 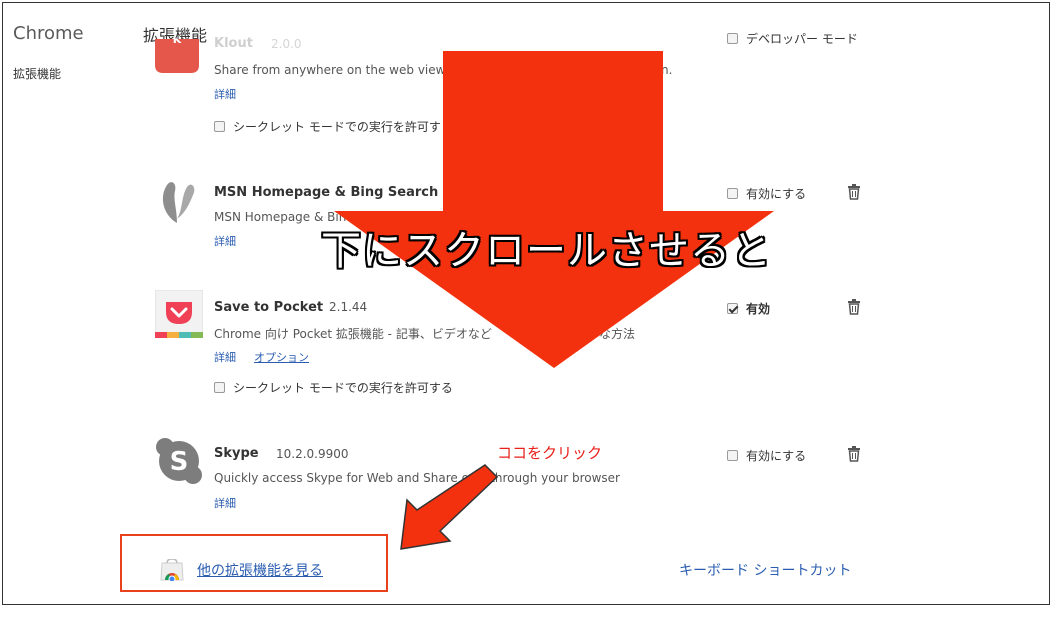 I want to click on click-caption: ココをクリック, so click(x=550, y=453).